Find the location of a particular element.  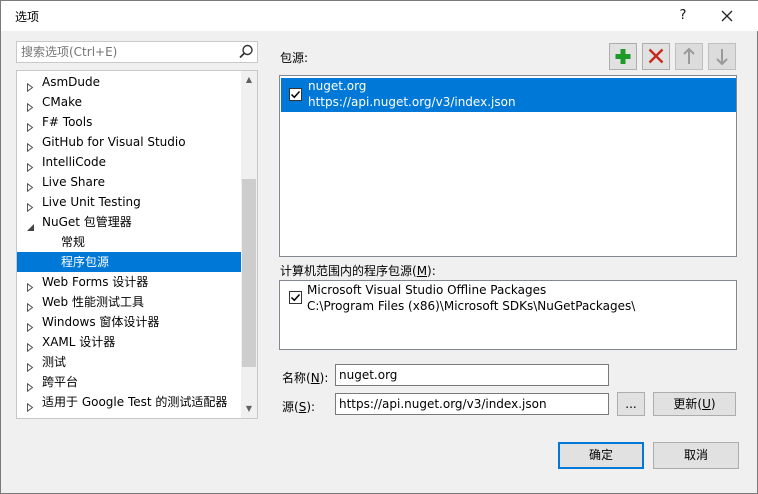

tree-item: Web 性能测试工具 is located at coordinates (129, 302).